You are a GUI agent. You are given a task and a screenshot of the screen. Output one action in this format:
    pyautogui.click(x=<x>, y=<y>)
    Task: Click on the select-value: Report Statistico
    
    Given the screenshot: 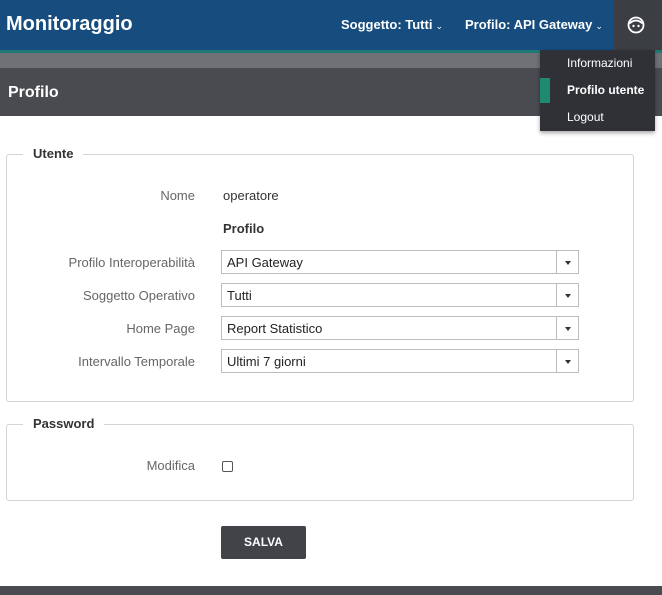 What is the action you would take?
    pyautogui.click(x=275, y=328)
    